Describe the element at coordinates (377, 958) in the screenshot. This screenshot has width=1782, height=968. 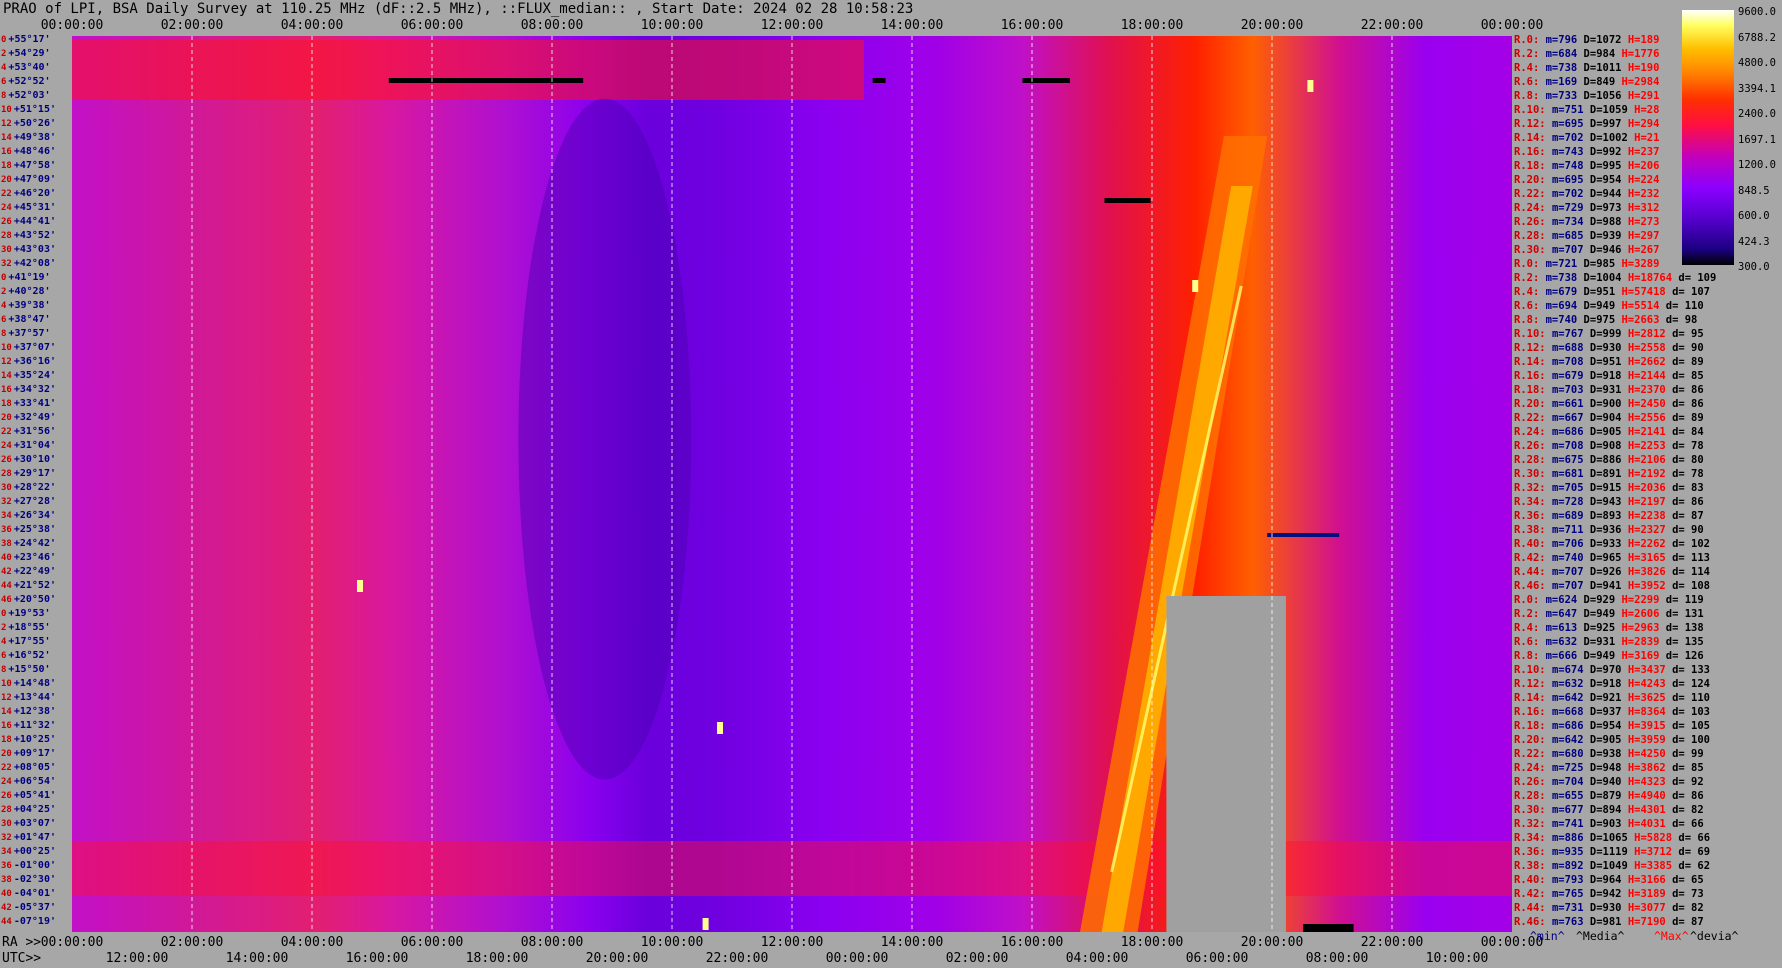
I see `utc-tick: 16:00:00` at that location.